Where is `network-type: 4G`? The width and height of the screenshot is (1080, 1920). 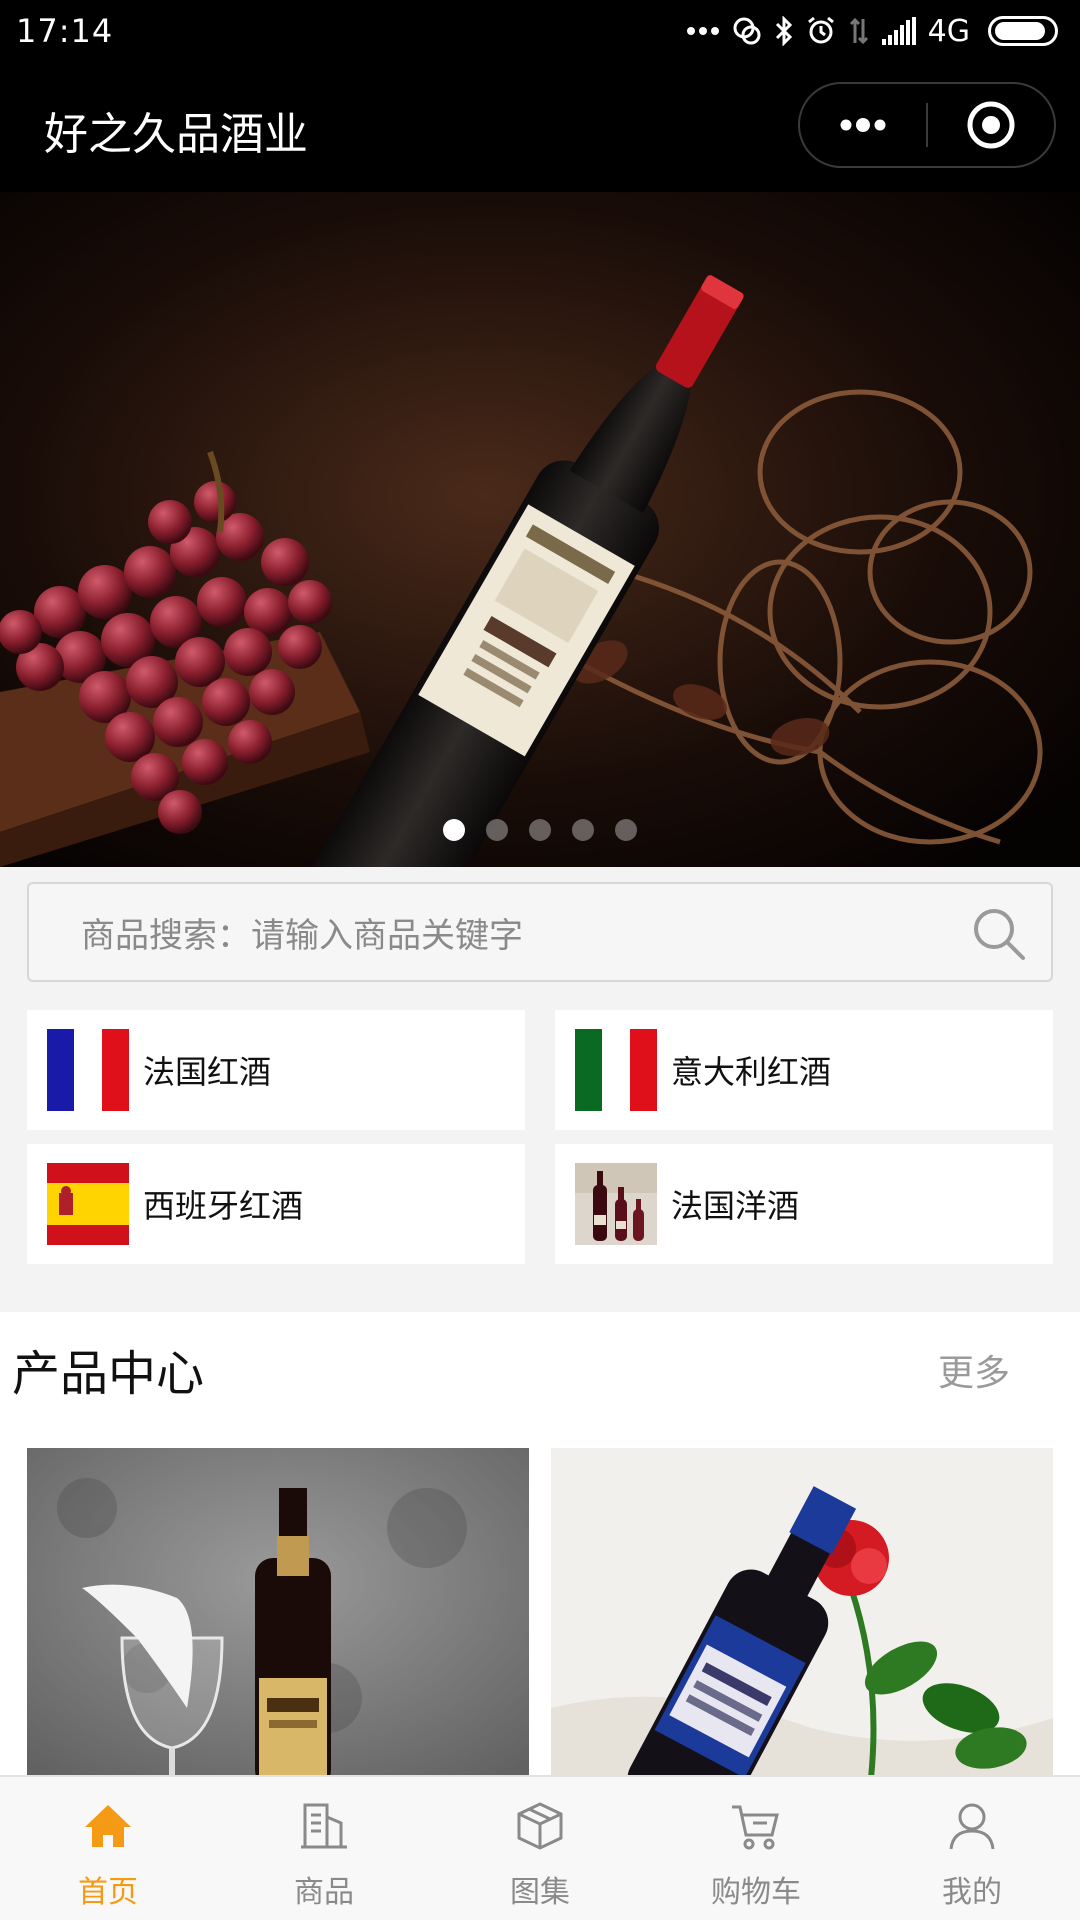 network-type: 4G is located at coordinates (948, 31).